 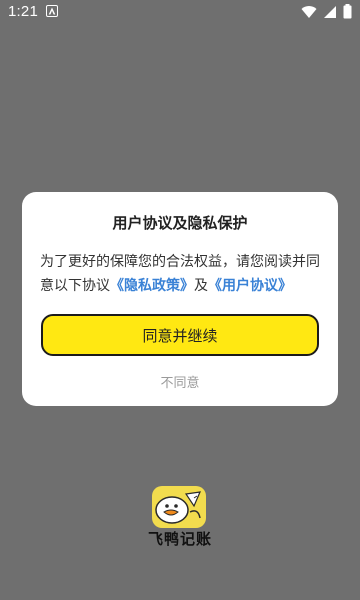 What do you see at coordinates (152, 286) in the screenshot?
I see `privacy-policy-link: 《隐私政策》` at bounding box center [152, 286].